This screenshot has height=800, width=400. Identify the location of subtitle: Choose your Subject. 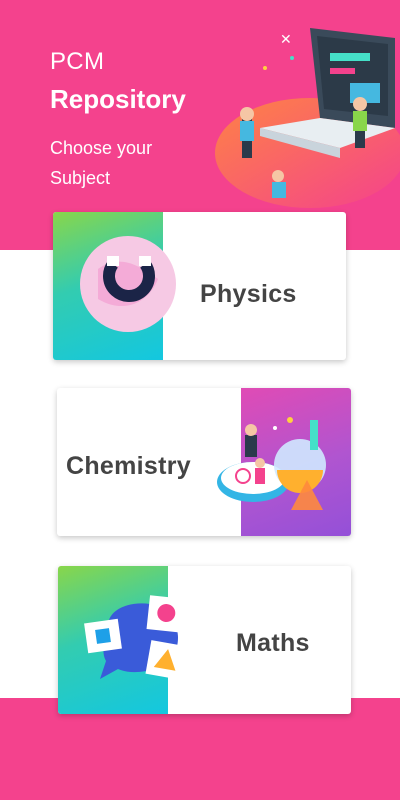
(101, 163).